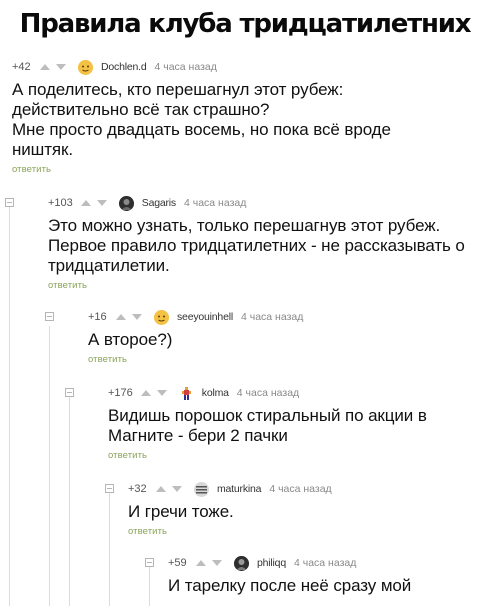  What do you see at coordinates (239, 489) in the screenshot?
I see `comment-author: maturkina` at bounding box center [239, 489].